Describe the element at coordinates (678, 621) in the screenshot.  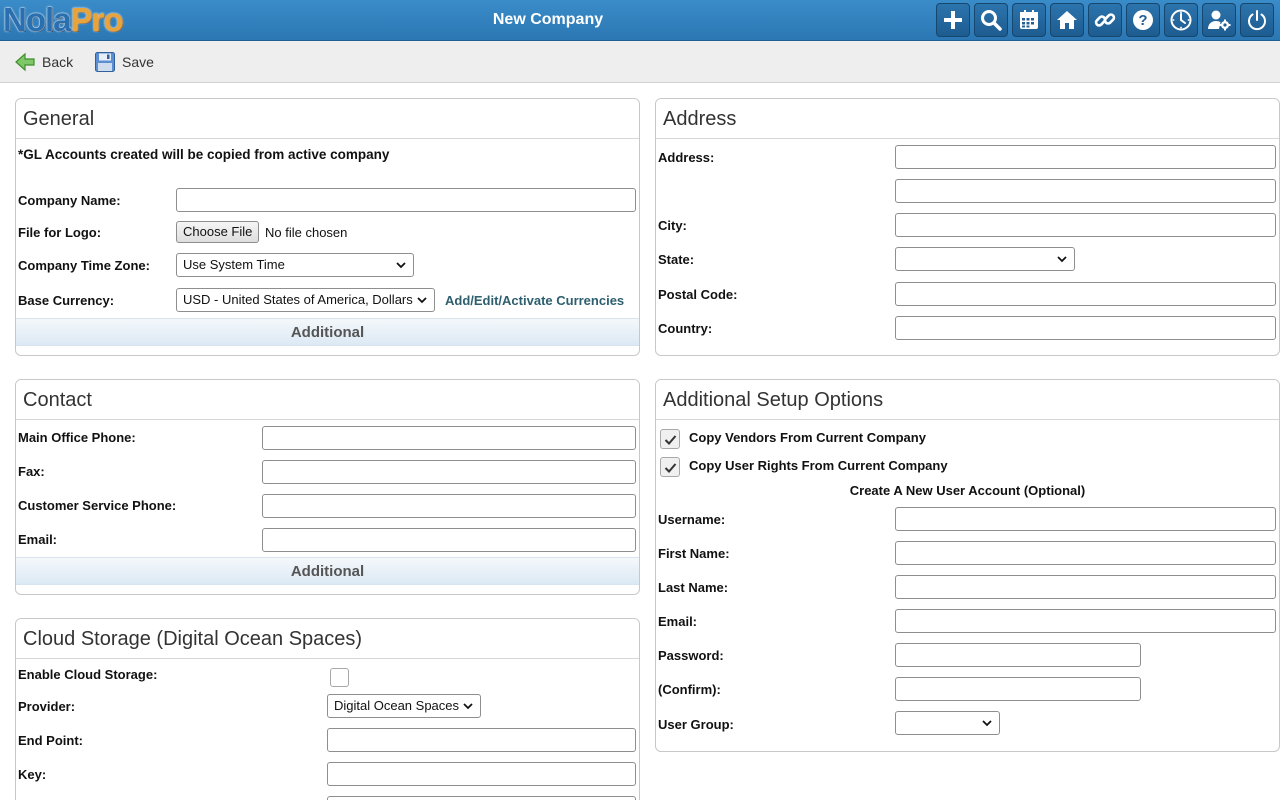
I see `user-email-label: Email:` at that location.